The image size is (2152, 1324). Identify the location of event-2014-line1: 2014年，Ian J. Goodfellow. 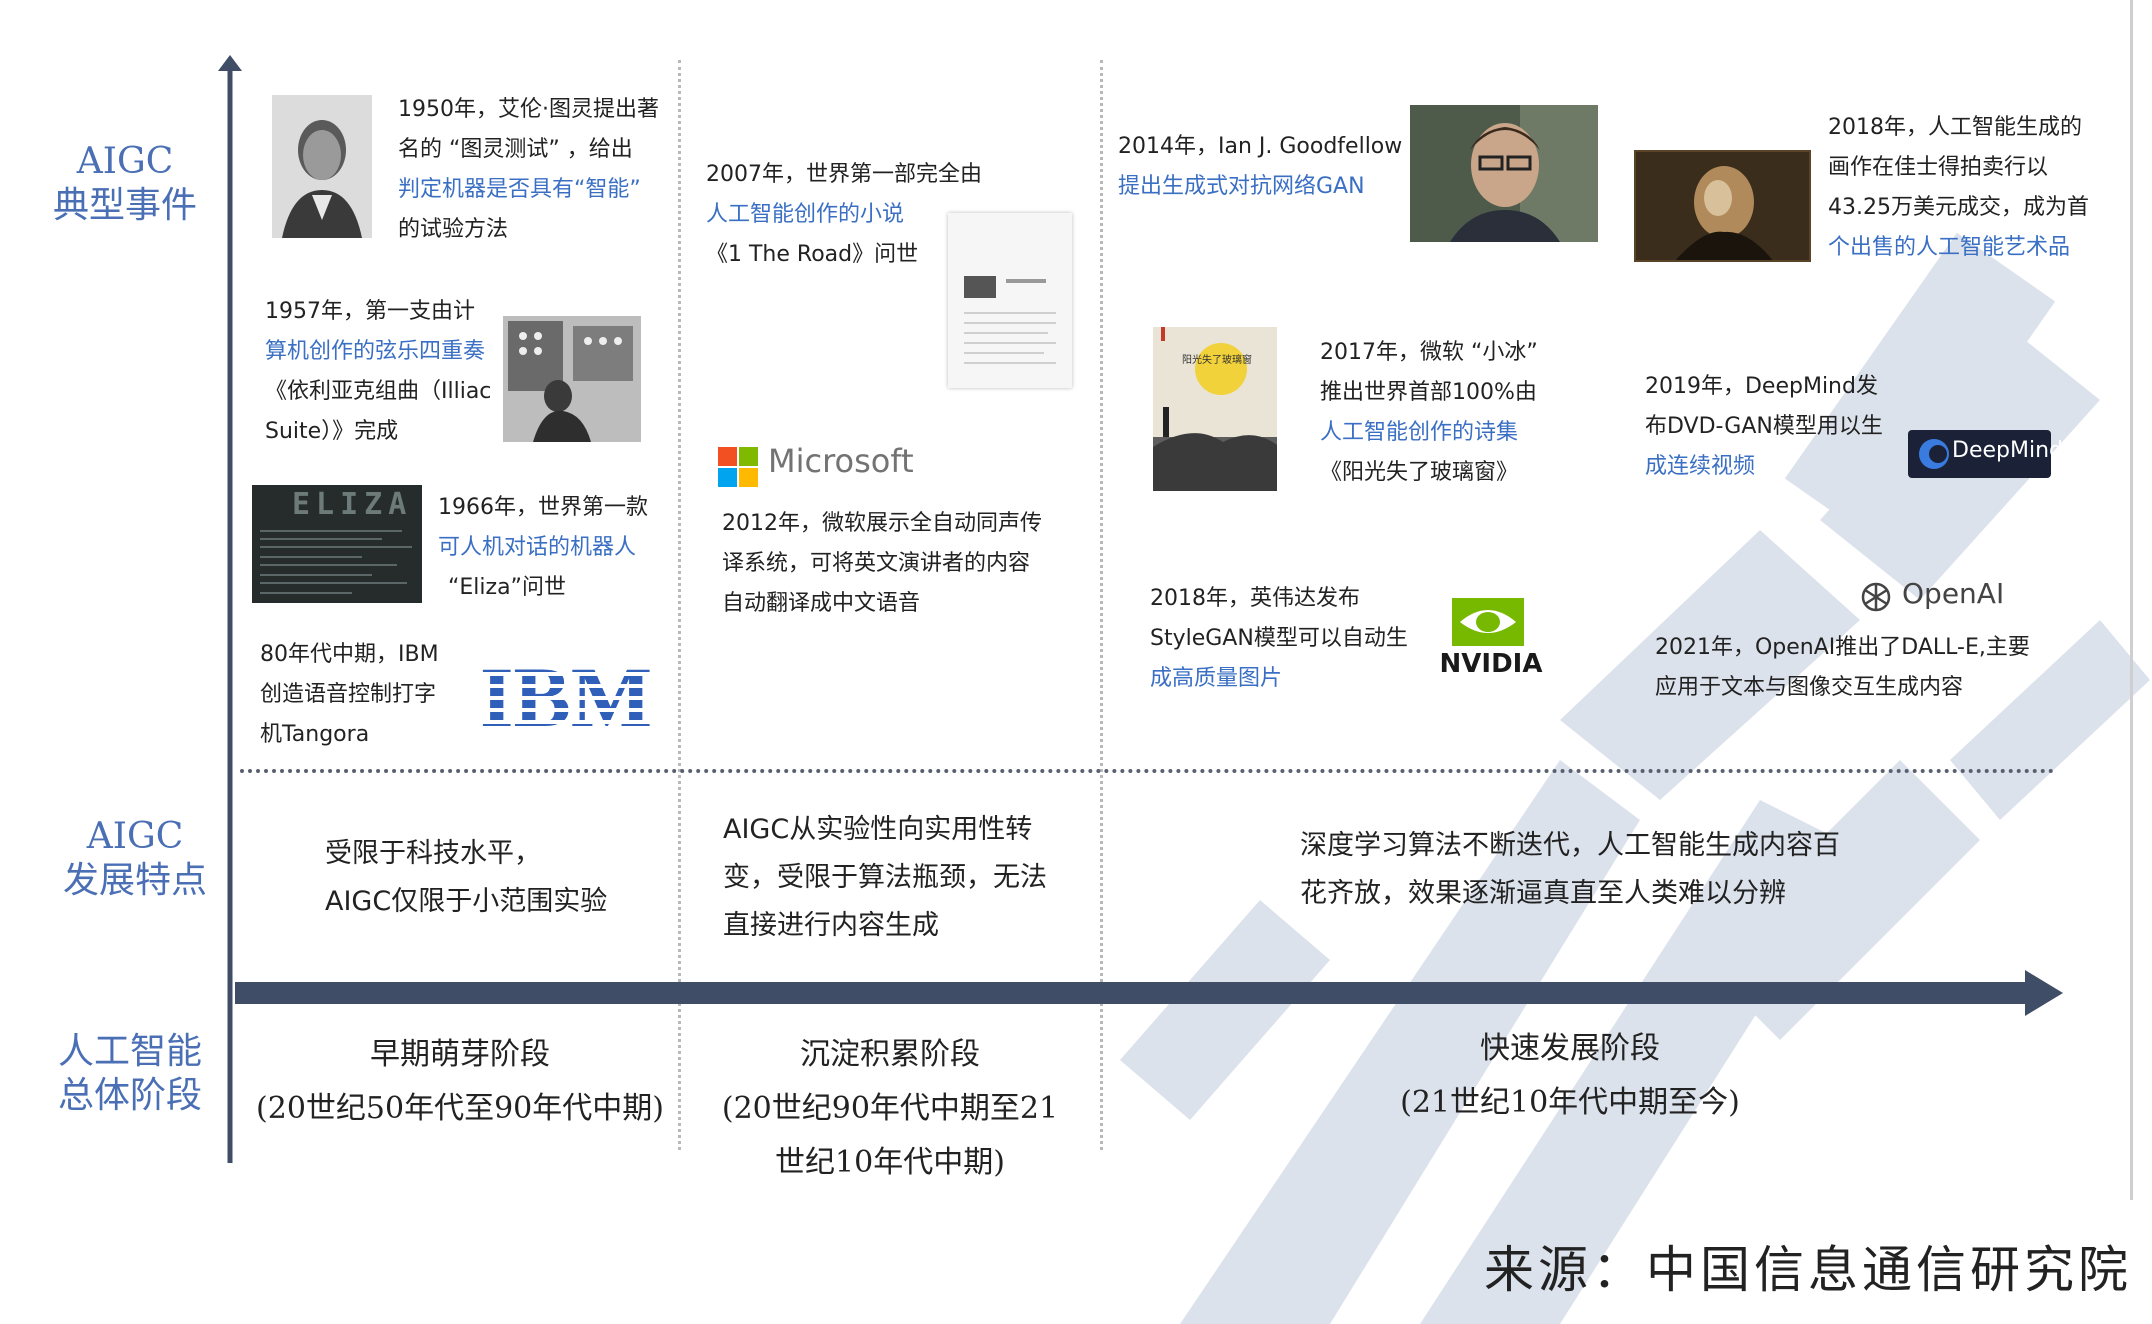
(1260, 146).